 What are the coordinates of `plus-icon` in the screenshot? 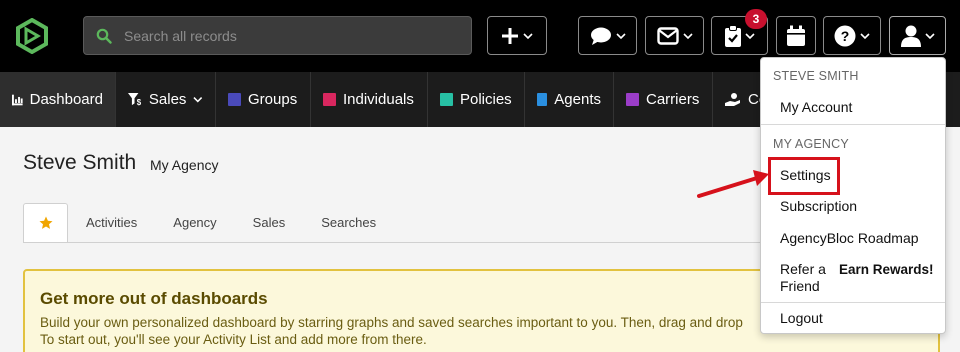 It's located at (510, 35).